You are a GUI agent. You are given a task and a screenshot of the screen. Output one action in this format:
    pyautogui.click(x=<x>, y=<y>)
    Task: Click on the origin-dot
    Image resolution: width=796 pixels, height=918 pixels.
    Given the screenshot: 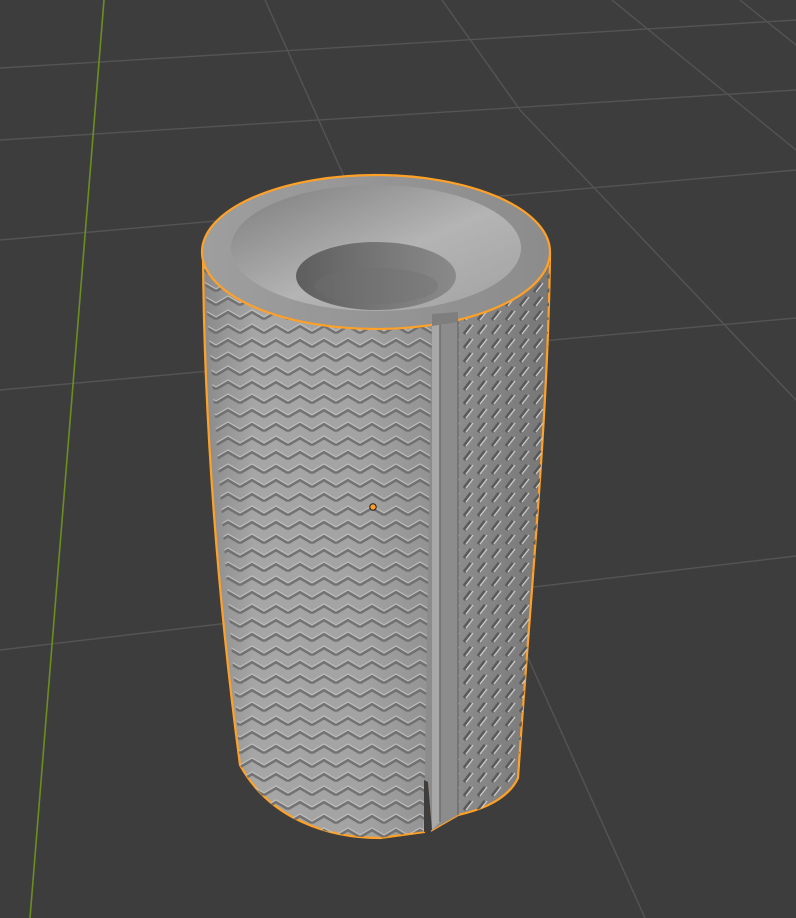 What is the action you would take?
    pyautogui.click(x=373, y=507)
    